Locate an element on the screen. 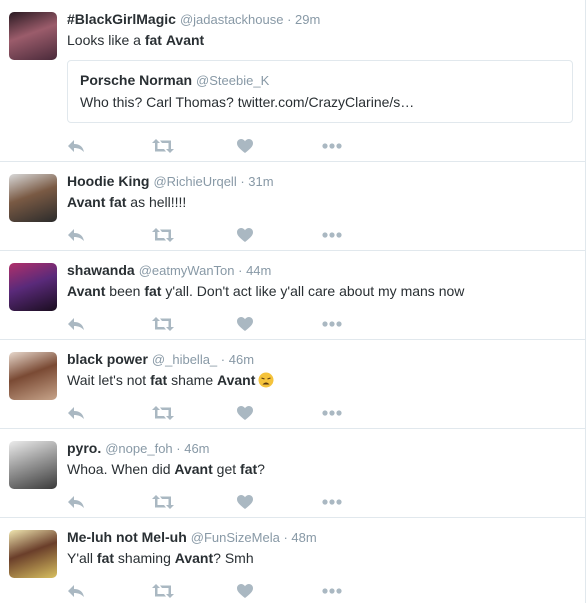 The image size is (586, 603). author-handle: @FunSizeMela is located at coordinates (235, 537).